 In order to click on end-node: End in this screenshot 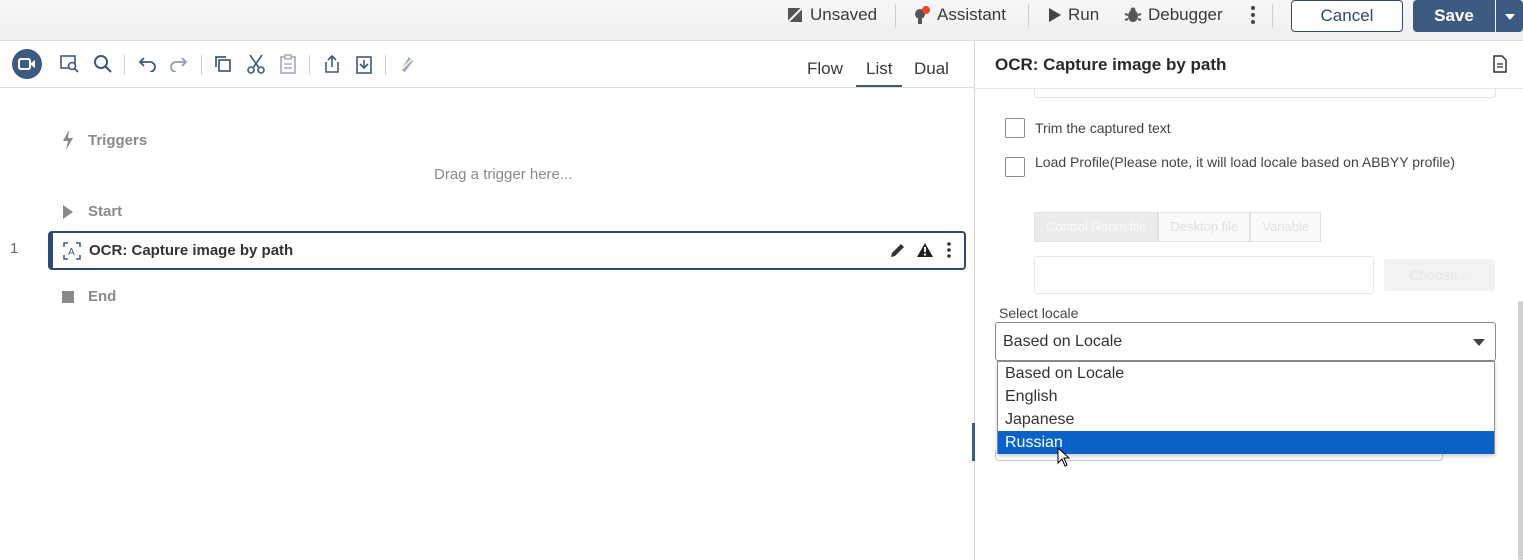, I will do `click(88, 296)`.